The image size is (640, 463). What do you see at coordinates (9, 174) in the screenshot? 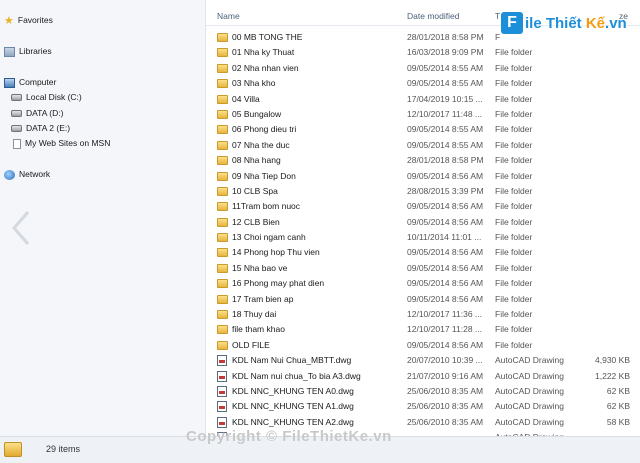
I see `network-icon` at bounding box center [9, 174].